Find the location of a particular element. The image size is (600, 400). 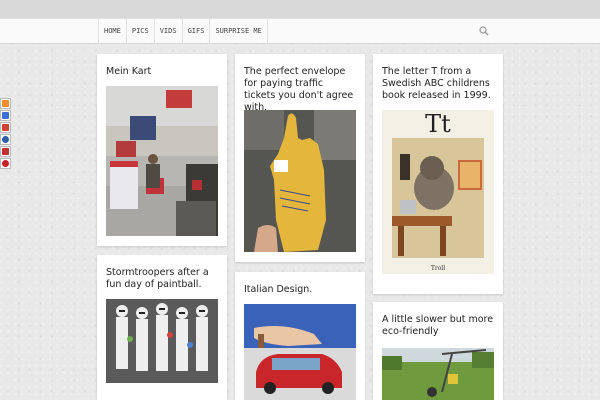

post-title: Italian Design. is located at coordinates (300, 290).